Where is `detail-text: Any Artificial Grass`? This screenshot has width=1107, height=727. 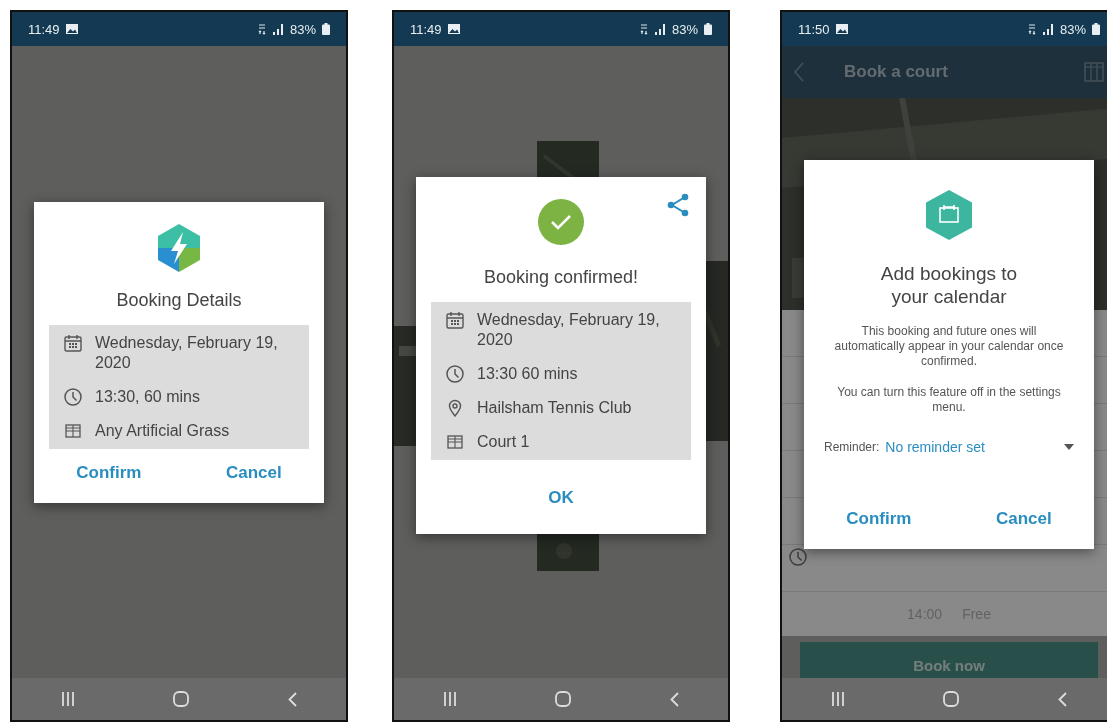
detail-text: Any Artificial Grass is located at coordinates (162, 431).